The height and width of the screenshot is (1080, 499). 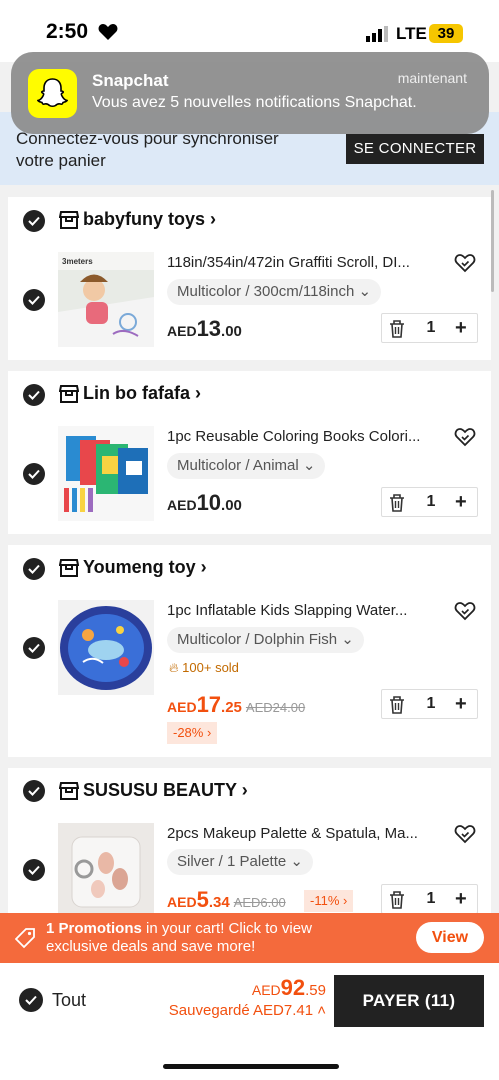 I want to click on price-integer: 10, so click(x=209, y=502).